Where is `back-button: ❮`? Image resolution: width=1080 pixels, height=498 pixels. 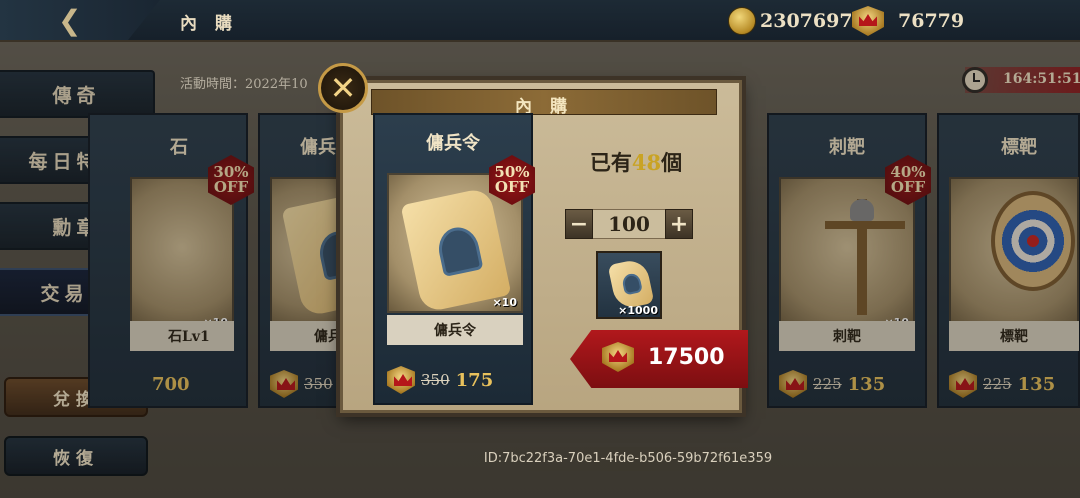
back-button: ❮ is located at coordinates (80, 20).